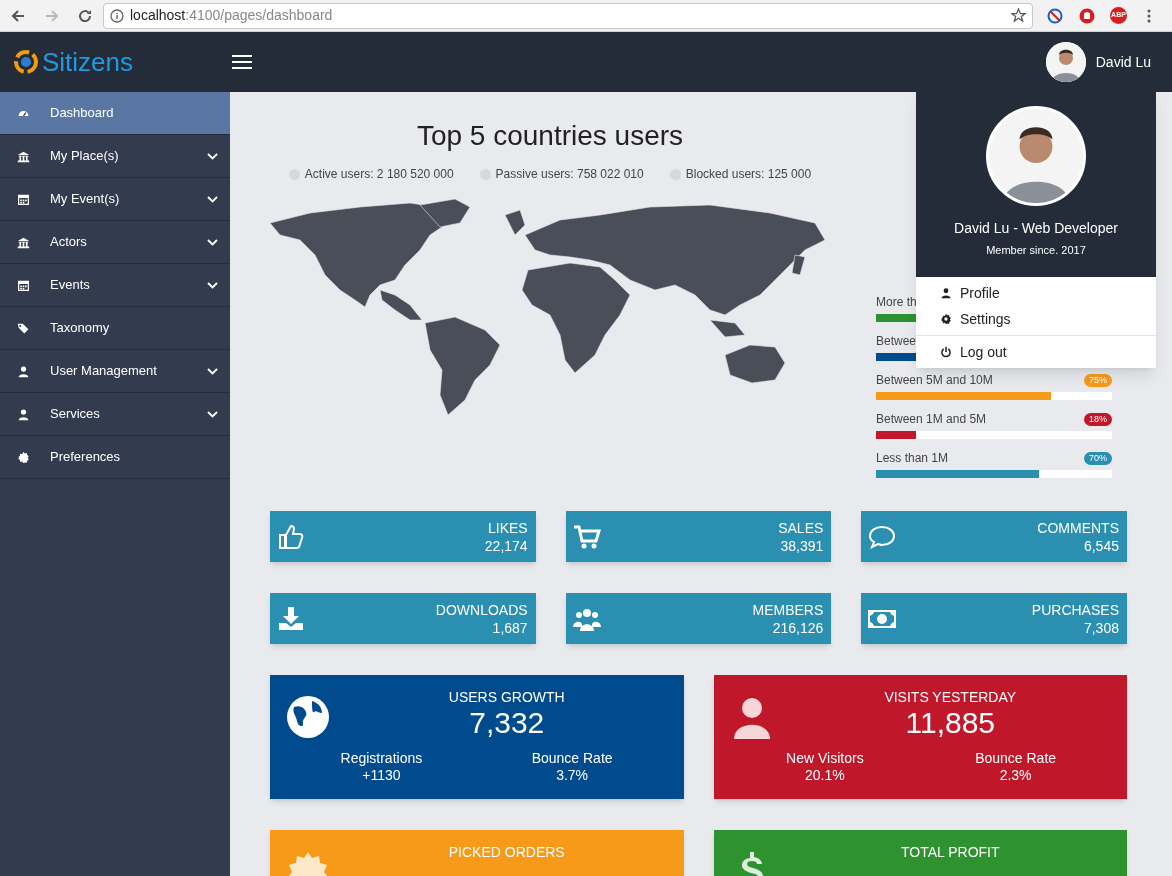 This screenshot has height=876, width=1172. What do you see at coordinates (912, 458) in the screenshot?
I see `range-label: Less than 1M` at bounding box center [912, 458].